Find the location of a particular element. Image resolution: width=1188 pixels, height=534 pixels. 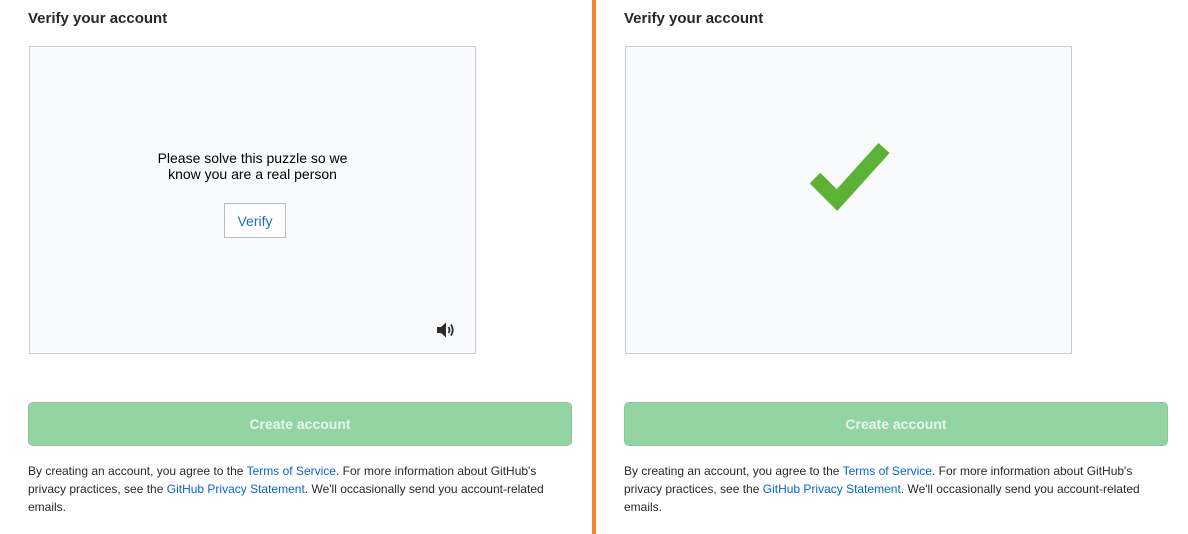

checkmark-icon is located at coordinates (850, 176).